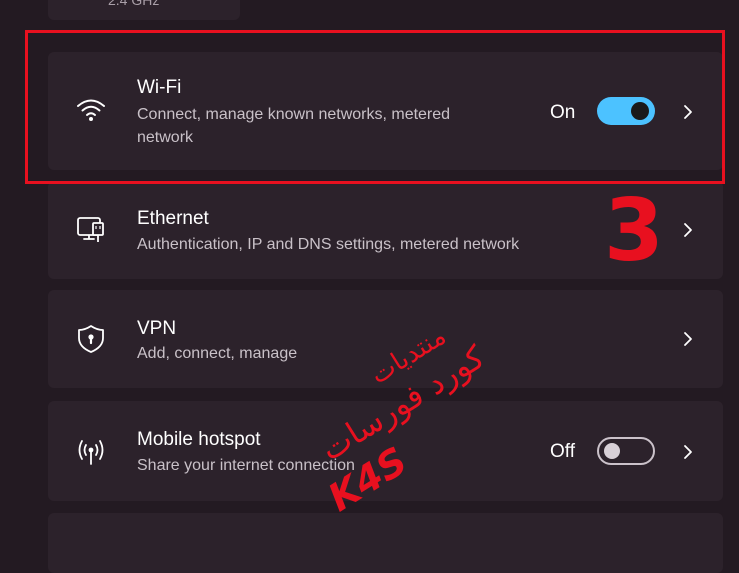 The height and width of the screenshot is (573, 739). What do you see at coordinates (688, 112) in the screenshot?
I see `wifi-chevron-right-icon` at bounding box center [688, 112].